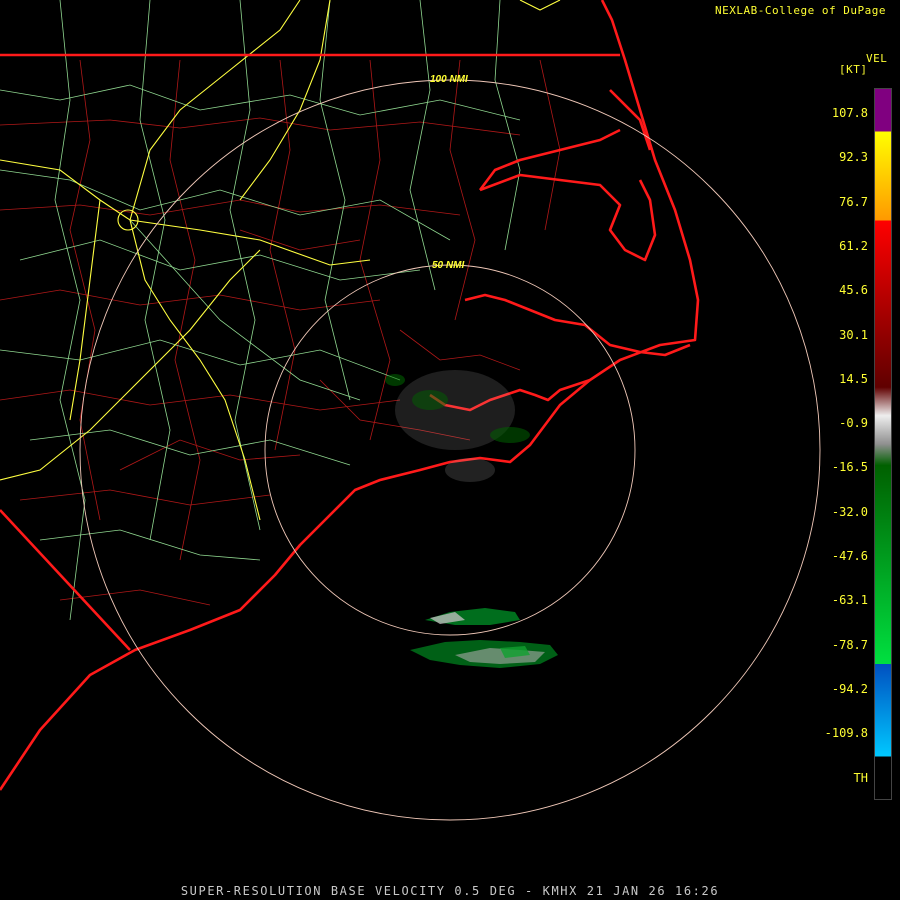 This screenshot has height=900, width=900. What do you see at coordinates (849, 467) in the screenshot?
I see `color-scale-label: -16.5` at bounding box center [849, 467].